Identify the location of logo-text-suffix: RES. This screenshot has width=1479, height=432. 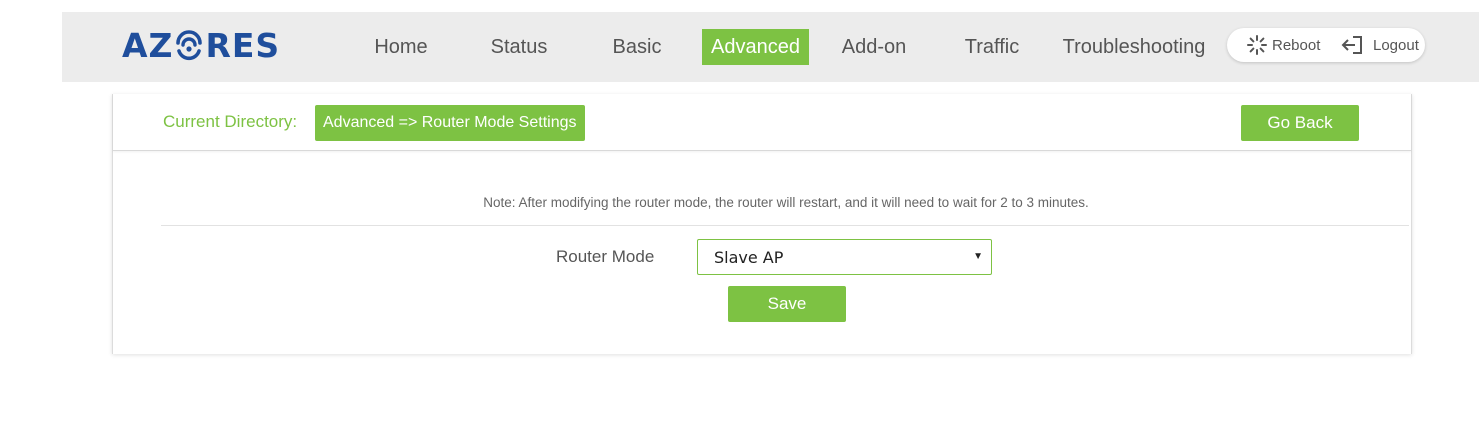
(243, 45).